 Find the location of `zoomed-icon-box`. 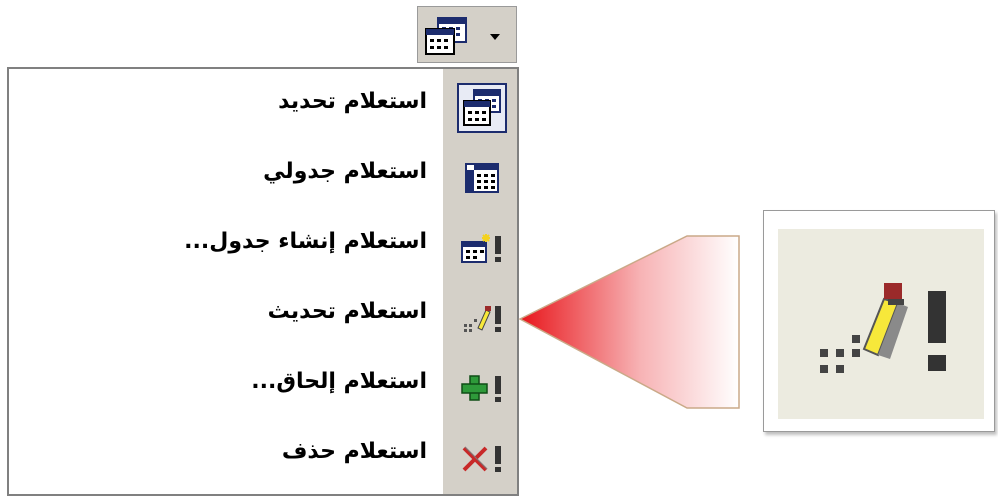

zoomed-icon-box is located at coordinates (879, 321).